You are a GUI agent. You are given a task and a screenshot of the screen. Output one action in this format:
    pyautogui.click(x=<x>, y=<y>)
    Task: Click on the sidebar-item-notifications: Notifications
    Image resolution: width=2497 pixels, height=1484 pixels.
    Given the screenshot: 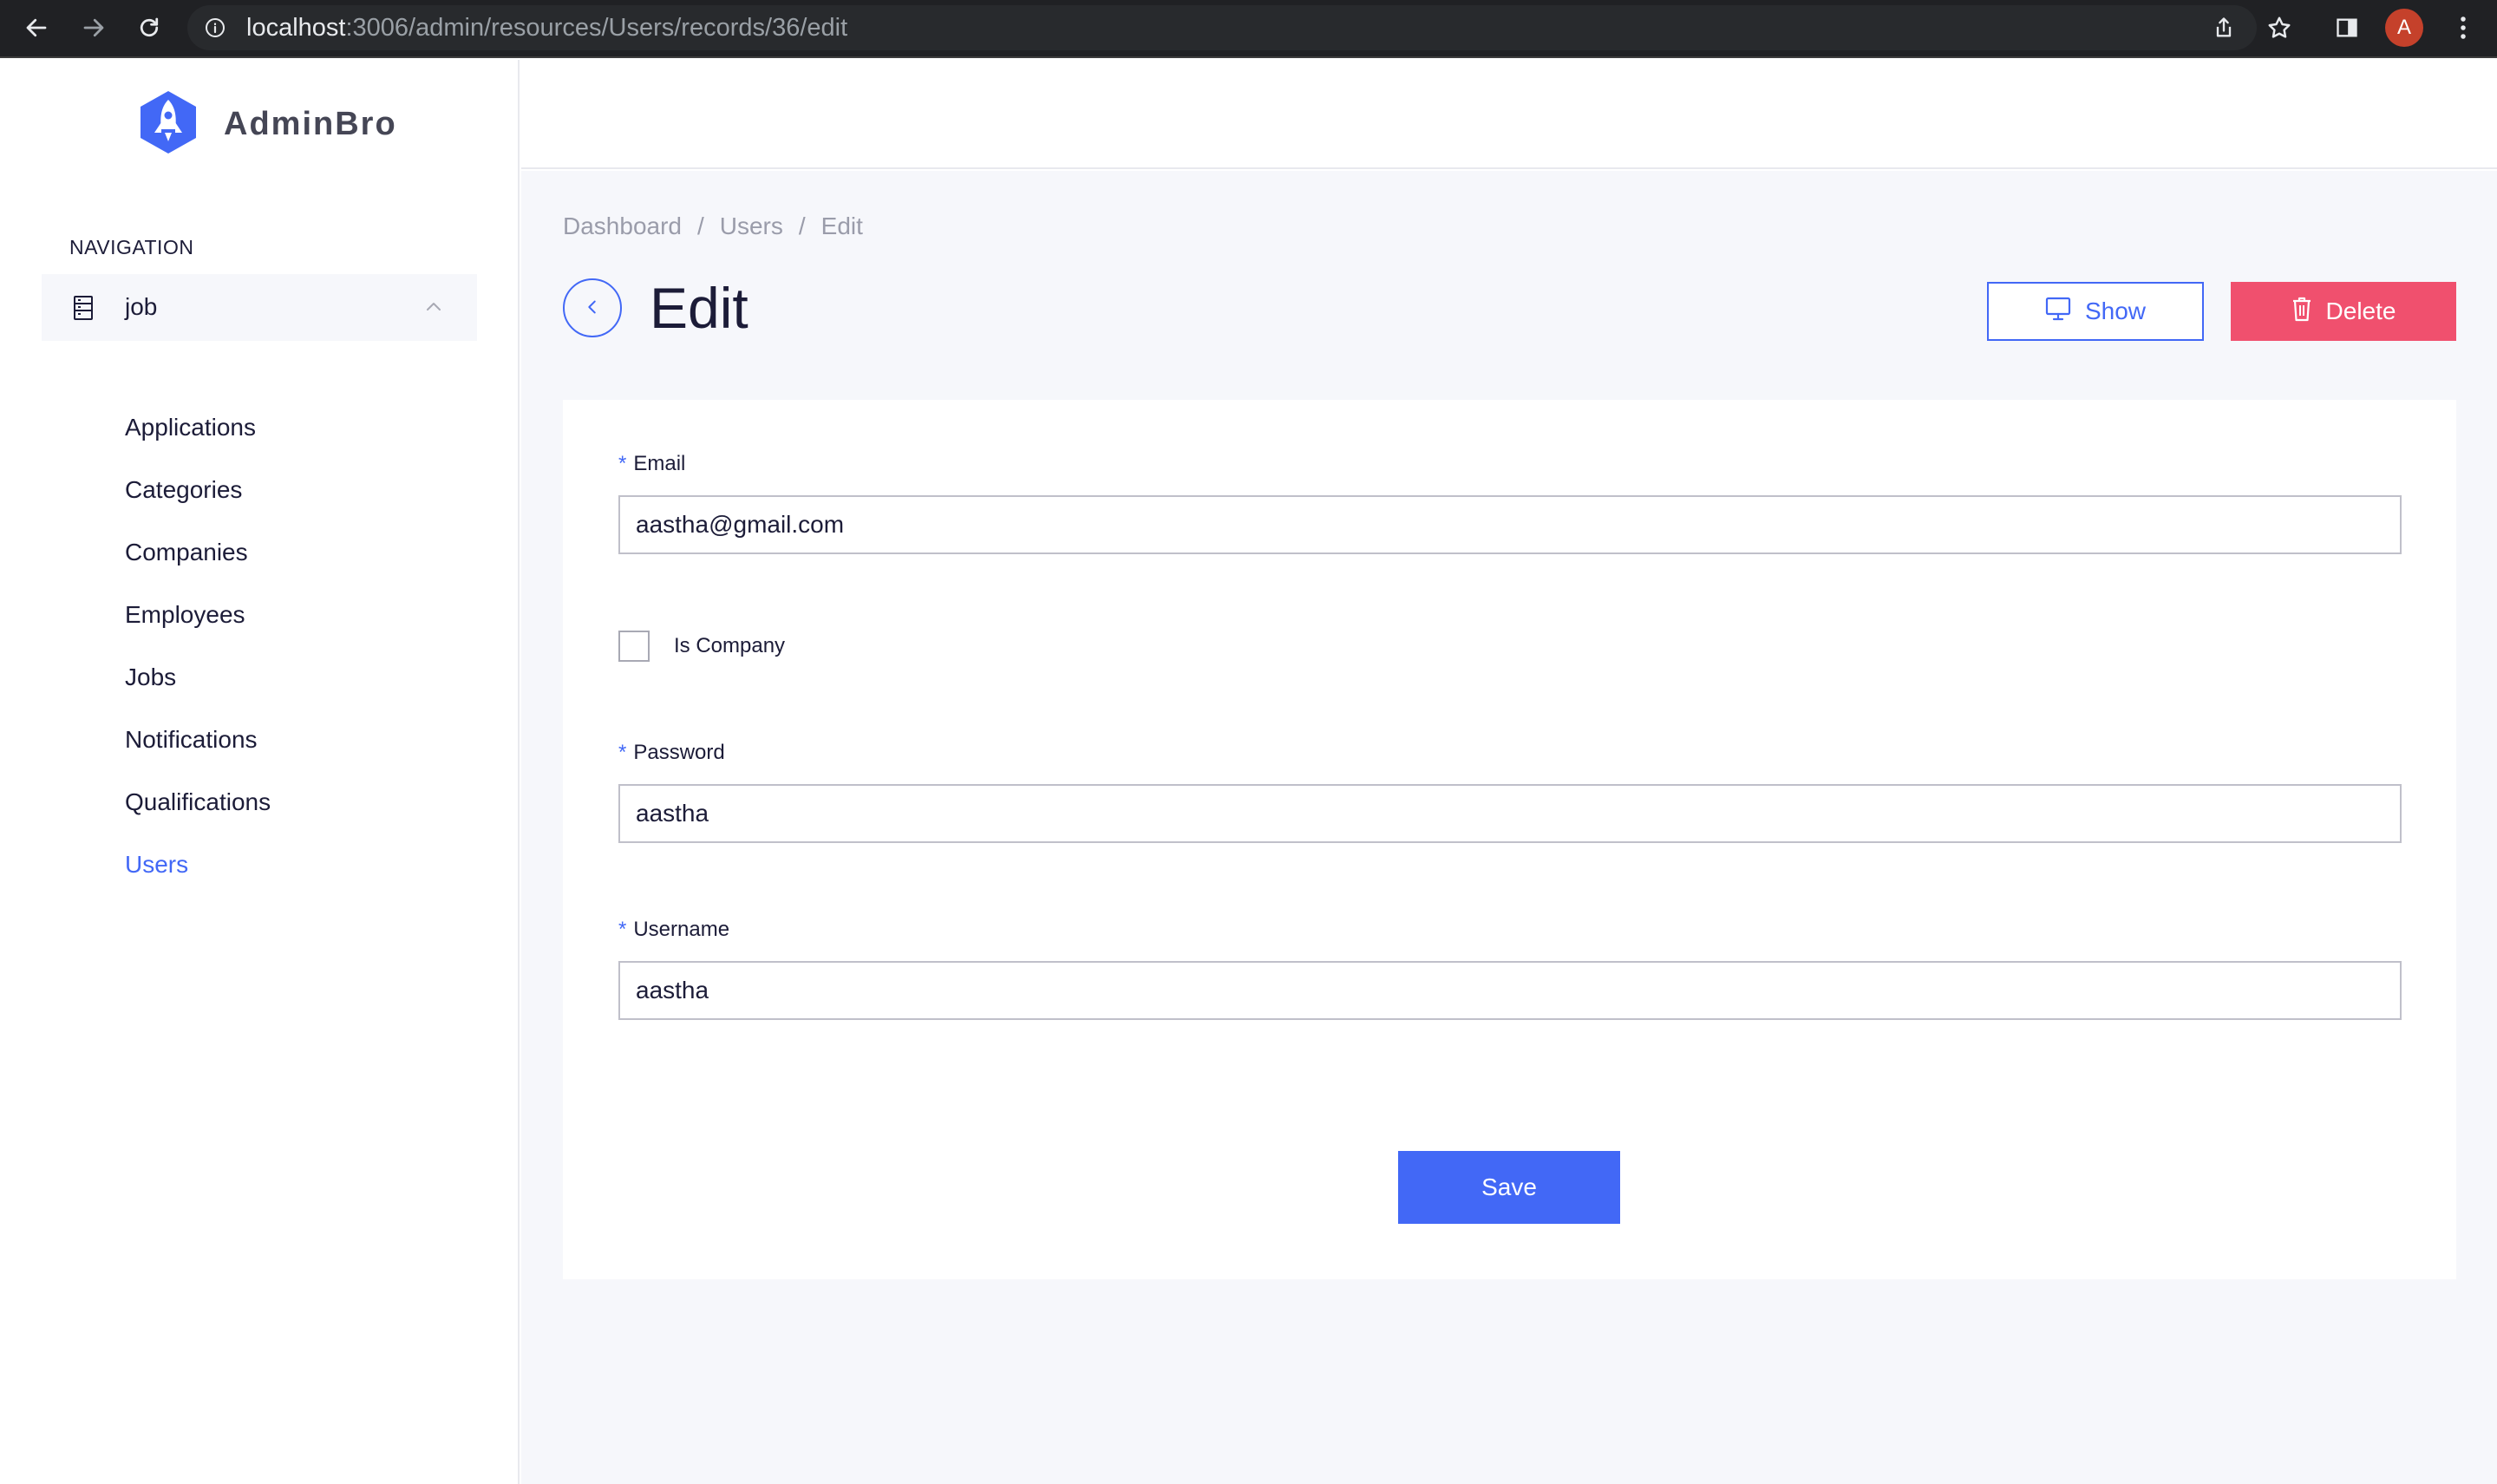 What is the action you would take?
    pyautogui.click(x=198, y=759)
    